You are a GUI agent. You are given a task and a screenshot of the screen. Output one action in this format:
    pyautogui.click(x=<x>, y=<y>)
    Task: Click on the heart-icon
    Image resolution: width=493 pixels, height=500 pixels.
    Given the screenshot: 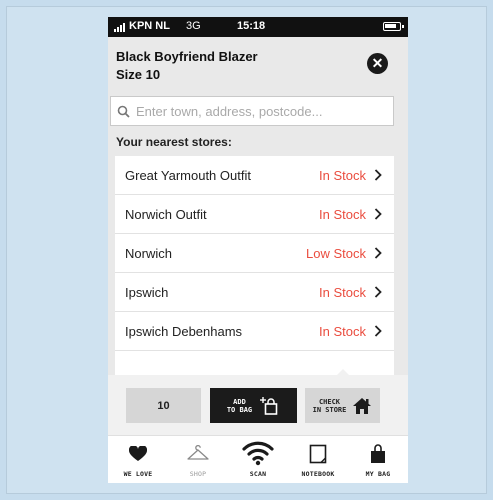 What is the action you would take?
    pyautogui.click(x=138, y=453)
    